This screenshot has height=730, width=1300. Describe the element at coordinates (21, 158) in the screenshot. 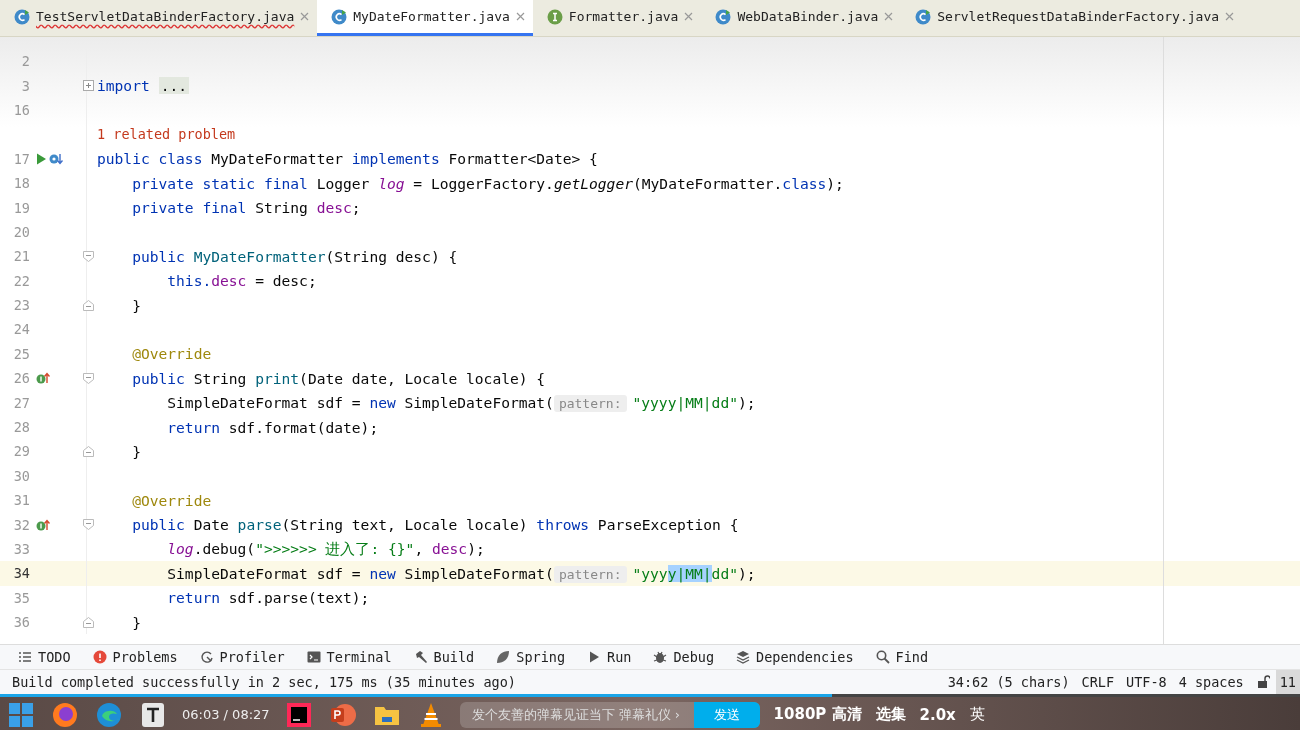

I see `line-number: 17` at that location.